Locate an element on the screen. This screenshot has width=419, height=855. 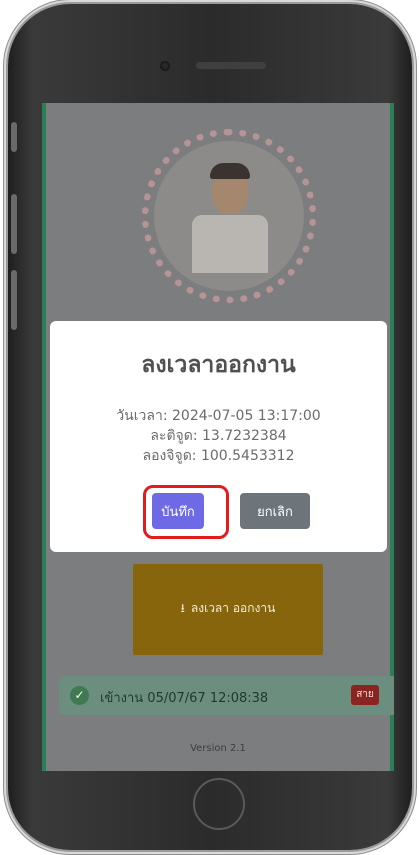
version-label: Version 2.1 is located at coordinates (218, 748).